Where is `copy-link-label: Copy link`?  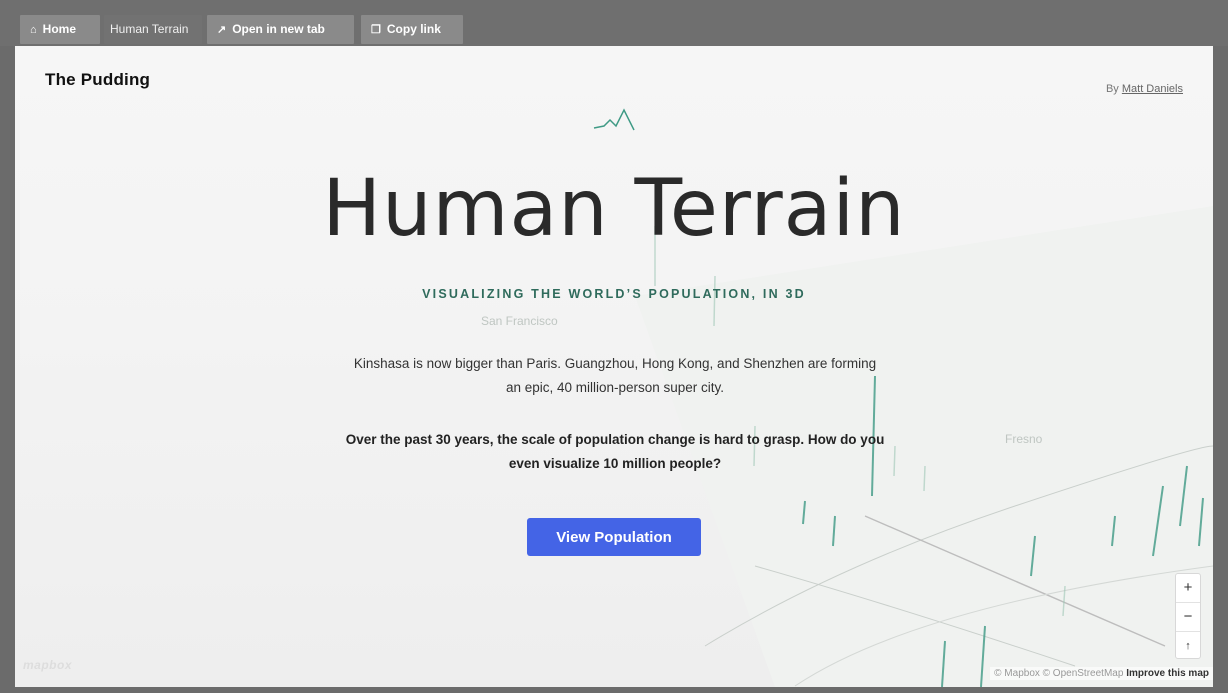
copy-link-label: Copy link is located at coordinates (413, 29).